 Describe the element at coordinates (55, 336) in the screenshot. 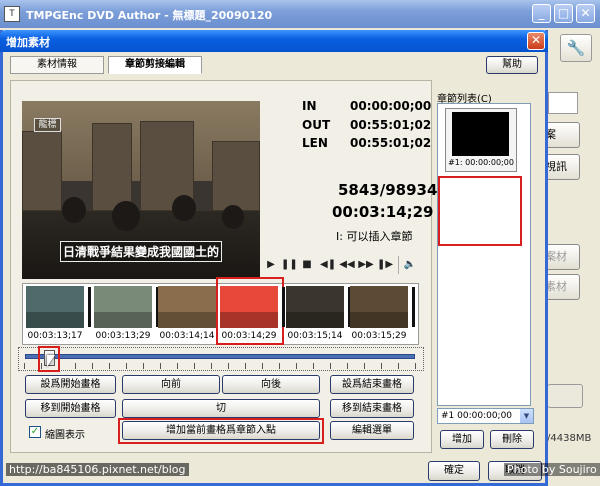

I see `thumbnail-time: 00:03:13;17` at that location.